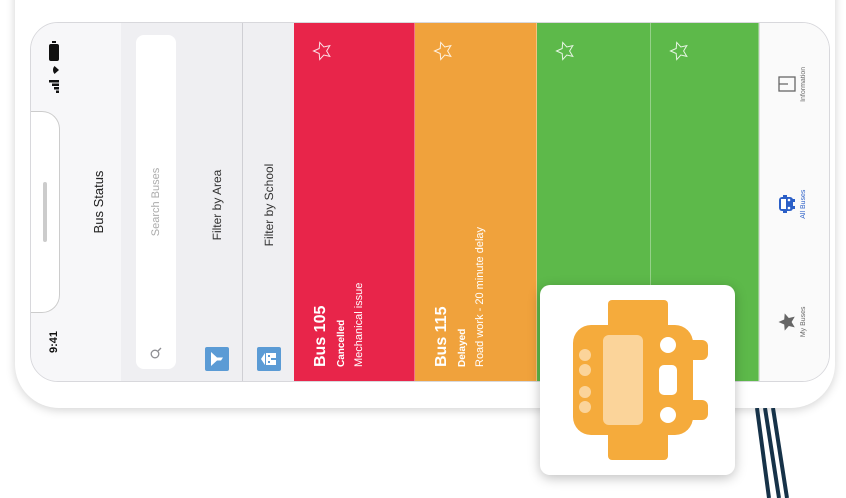  What do you see at coordinates (54, 341) in the screenshot?
I see `clock-time: 9:41` at bounding box center [54, 341].